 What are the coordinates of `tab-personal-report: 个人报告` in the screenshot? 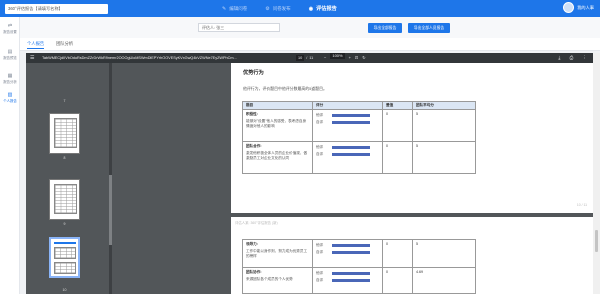 It's located at (36, 44).